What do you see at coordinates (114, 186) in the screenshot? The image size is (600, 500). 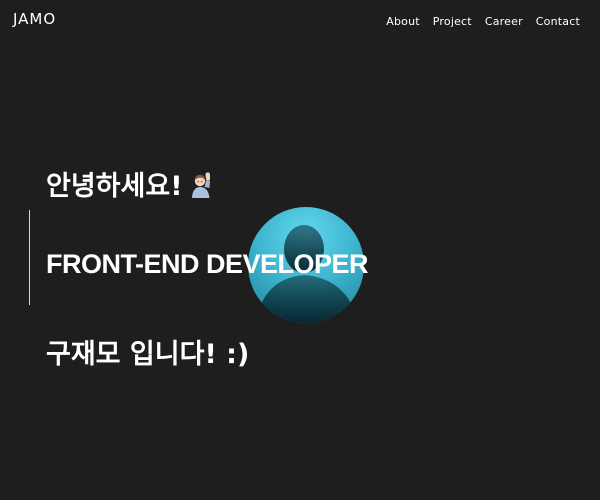 I see `greeting-text: 안녕하세요!` at bounding box center [114, 186].